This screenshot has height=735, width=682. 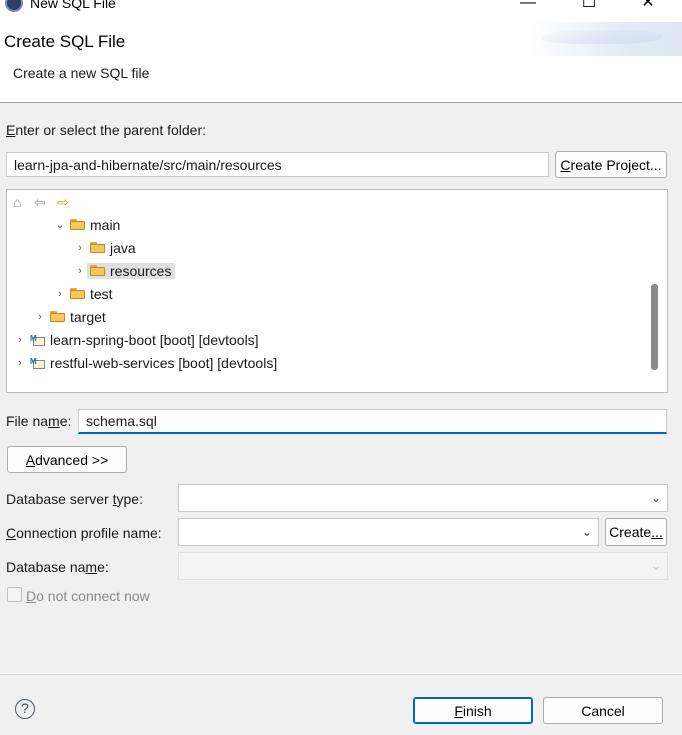 What do you see at coordinates (84, 533) in the screenshot?
I see `connection-profile-label: Connection profile name:` at bounding box center [84, 533].